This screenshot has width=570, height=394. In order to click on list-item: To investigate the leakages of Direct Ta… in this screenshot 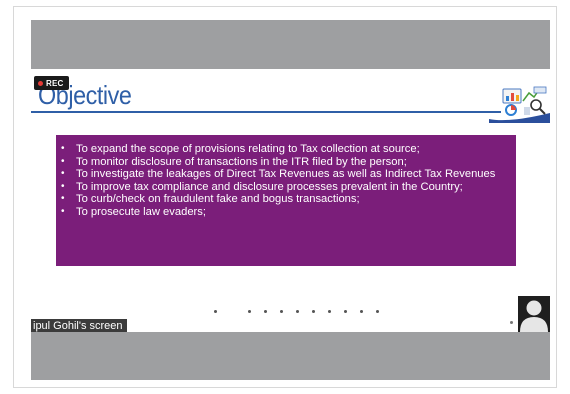, I will do `click(283, 174)`.